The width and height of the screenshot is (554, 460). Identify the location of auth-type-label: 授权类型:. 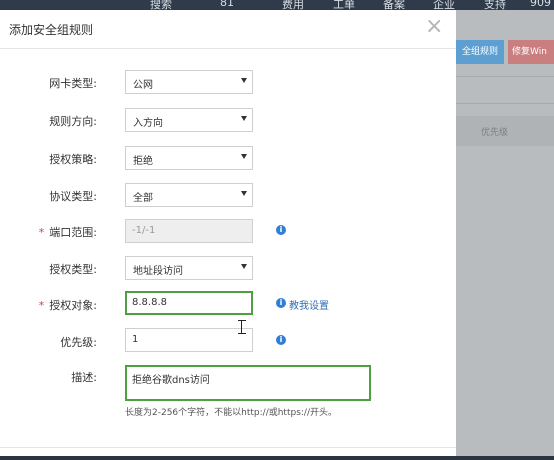
(73, 269).